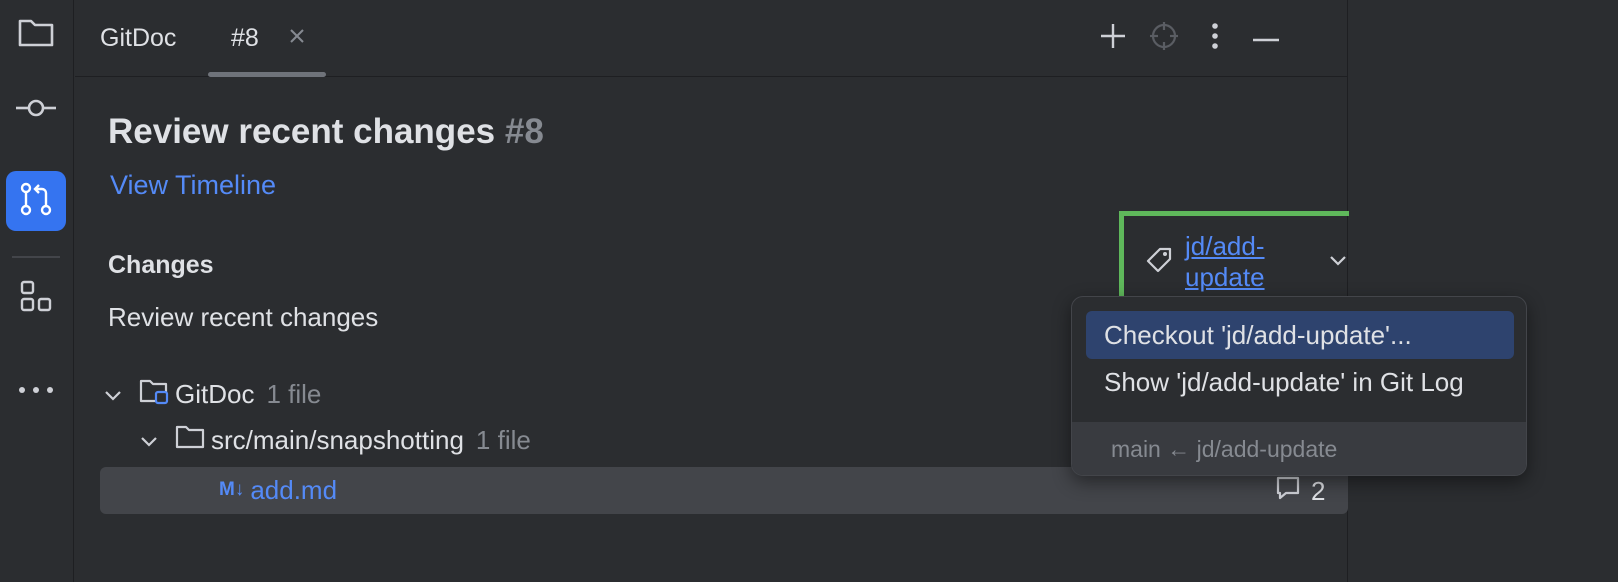  What do you see at coordinates (36, 257) in the screenshot?
I see `strip-separator` at bounding box center [36, 257].